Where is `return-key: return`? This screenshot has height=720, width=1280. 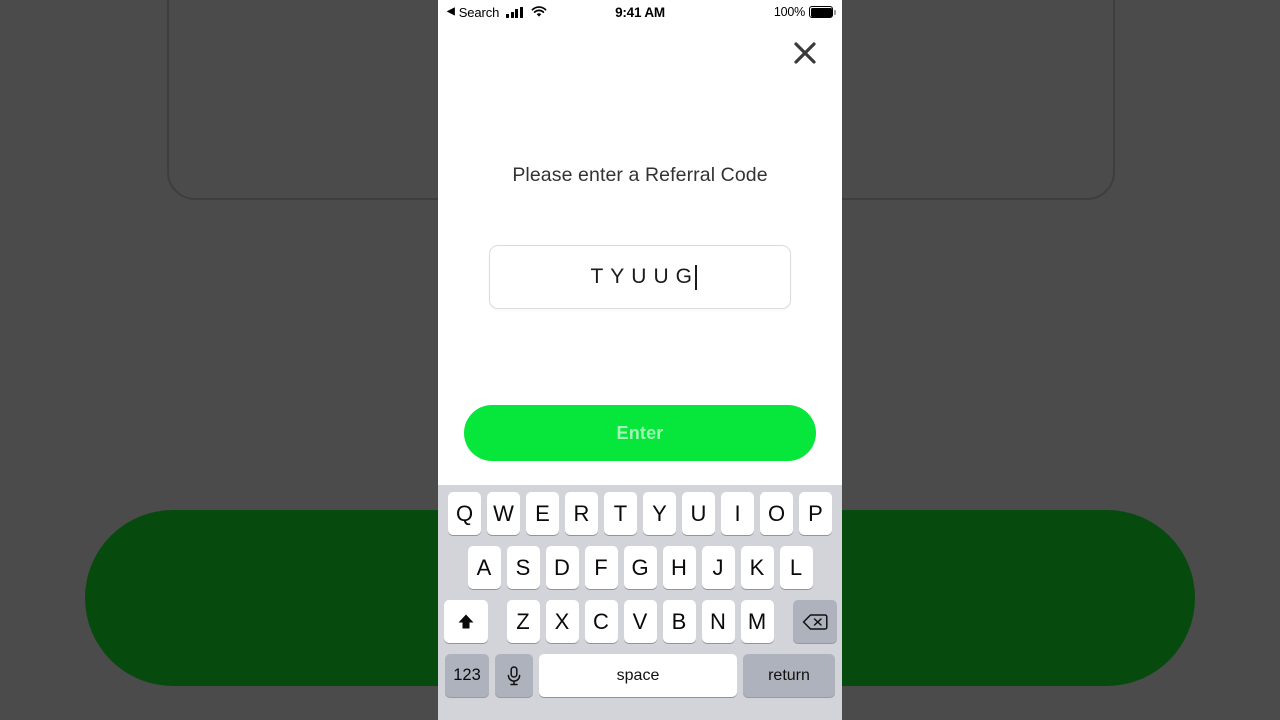
return-key: return is located at coordinates (789, 675).